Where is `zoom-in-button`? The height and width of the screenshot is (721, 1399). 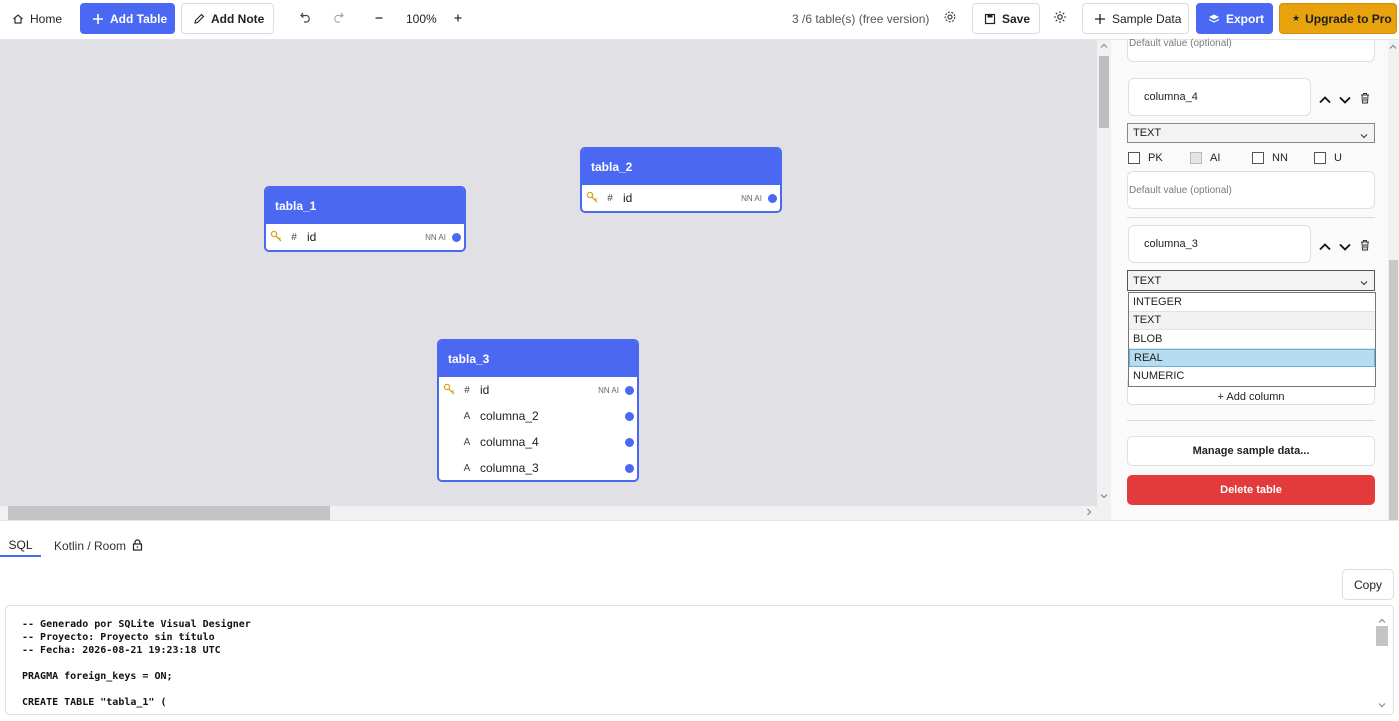 zoom-in-button is located at coordinates (458, 18).